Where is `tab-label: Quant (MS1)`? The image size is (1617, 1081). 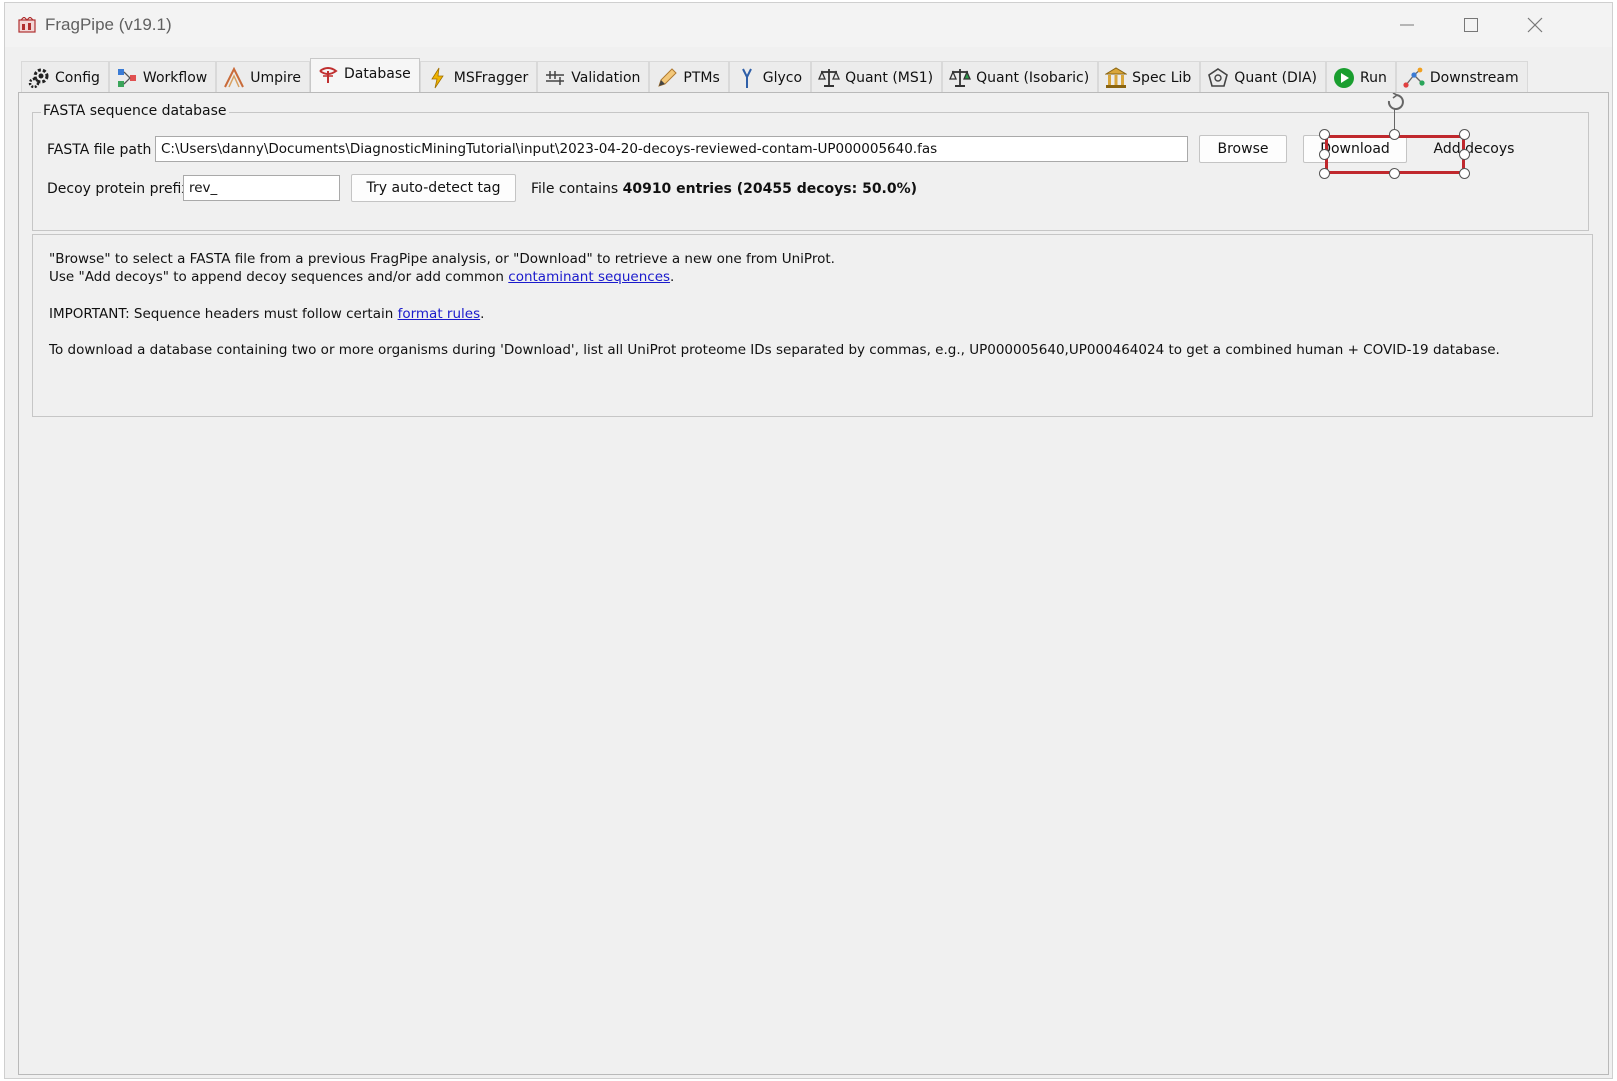
tab-label: Quant (MS1) is located at coordinates (889, 77).